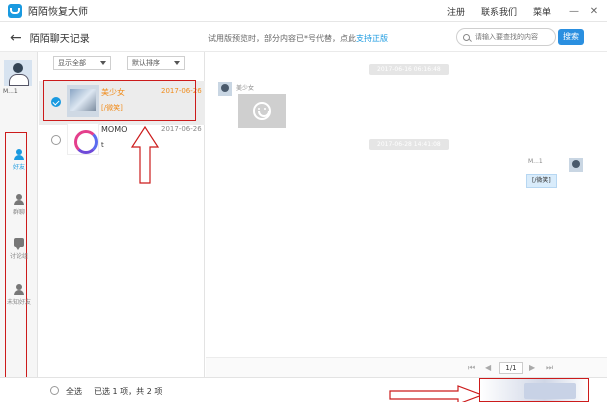  Describe the element at coordinates (128, 391) in the screenshot. I see `selection-count: 已选 1 项，共 2 项` at that location.